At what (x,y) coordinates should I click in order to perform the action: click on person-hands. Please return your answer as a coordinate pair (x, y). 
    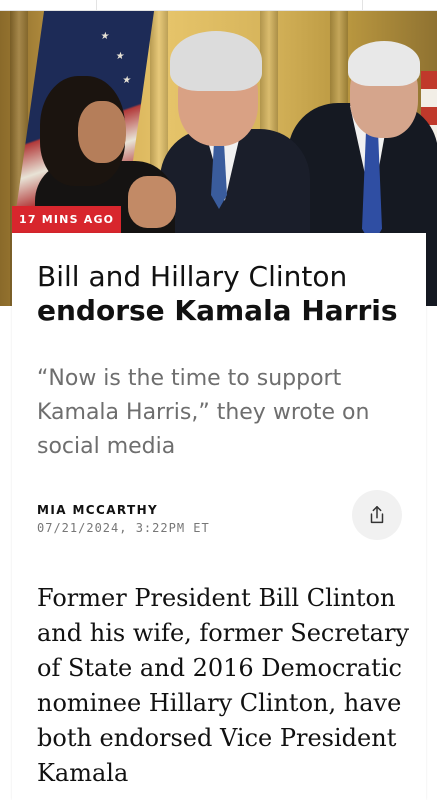
    Looking at the image, I should click on (152, 202).